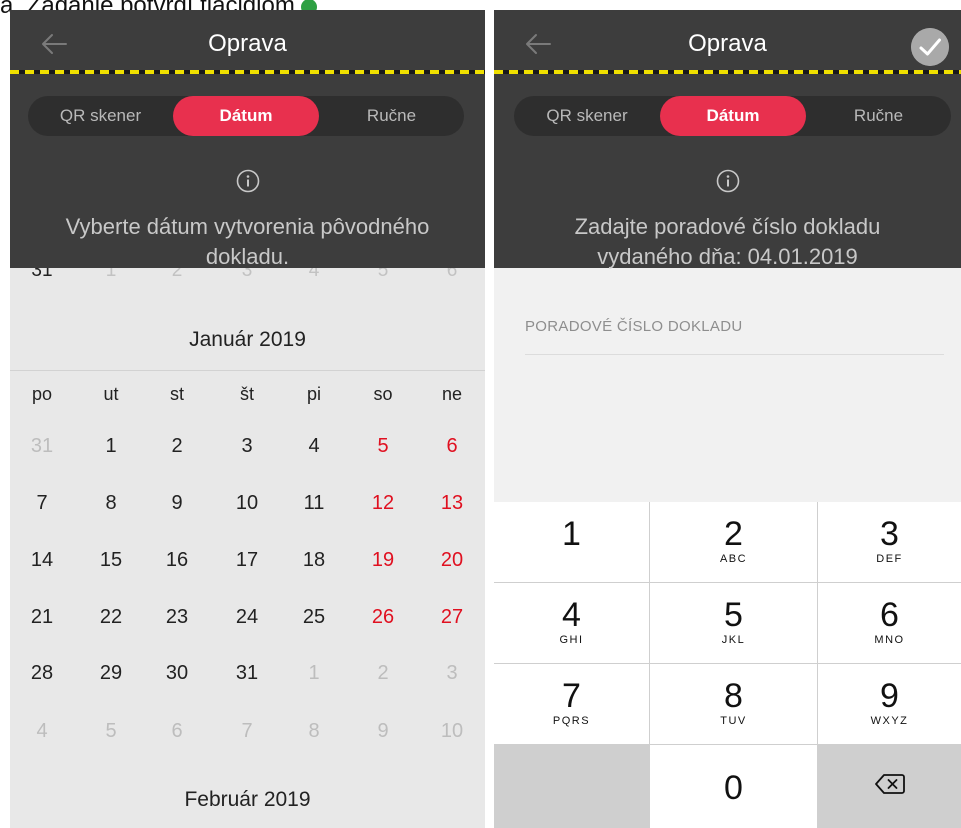 The height and width of the screenshot is (828, 961). Describe the element at coordinates (111, 394) in the screenshot. I see `weekday-label: ut` at that location.